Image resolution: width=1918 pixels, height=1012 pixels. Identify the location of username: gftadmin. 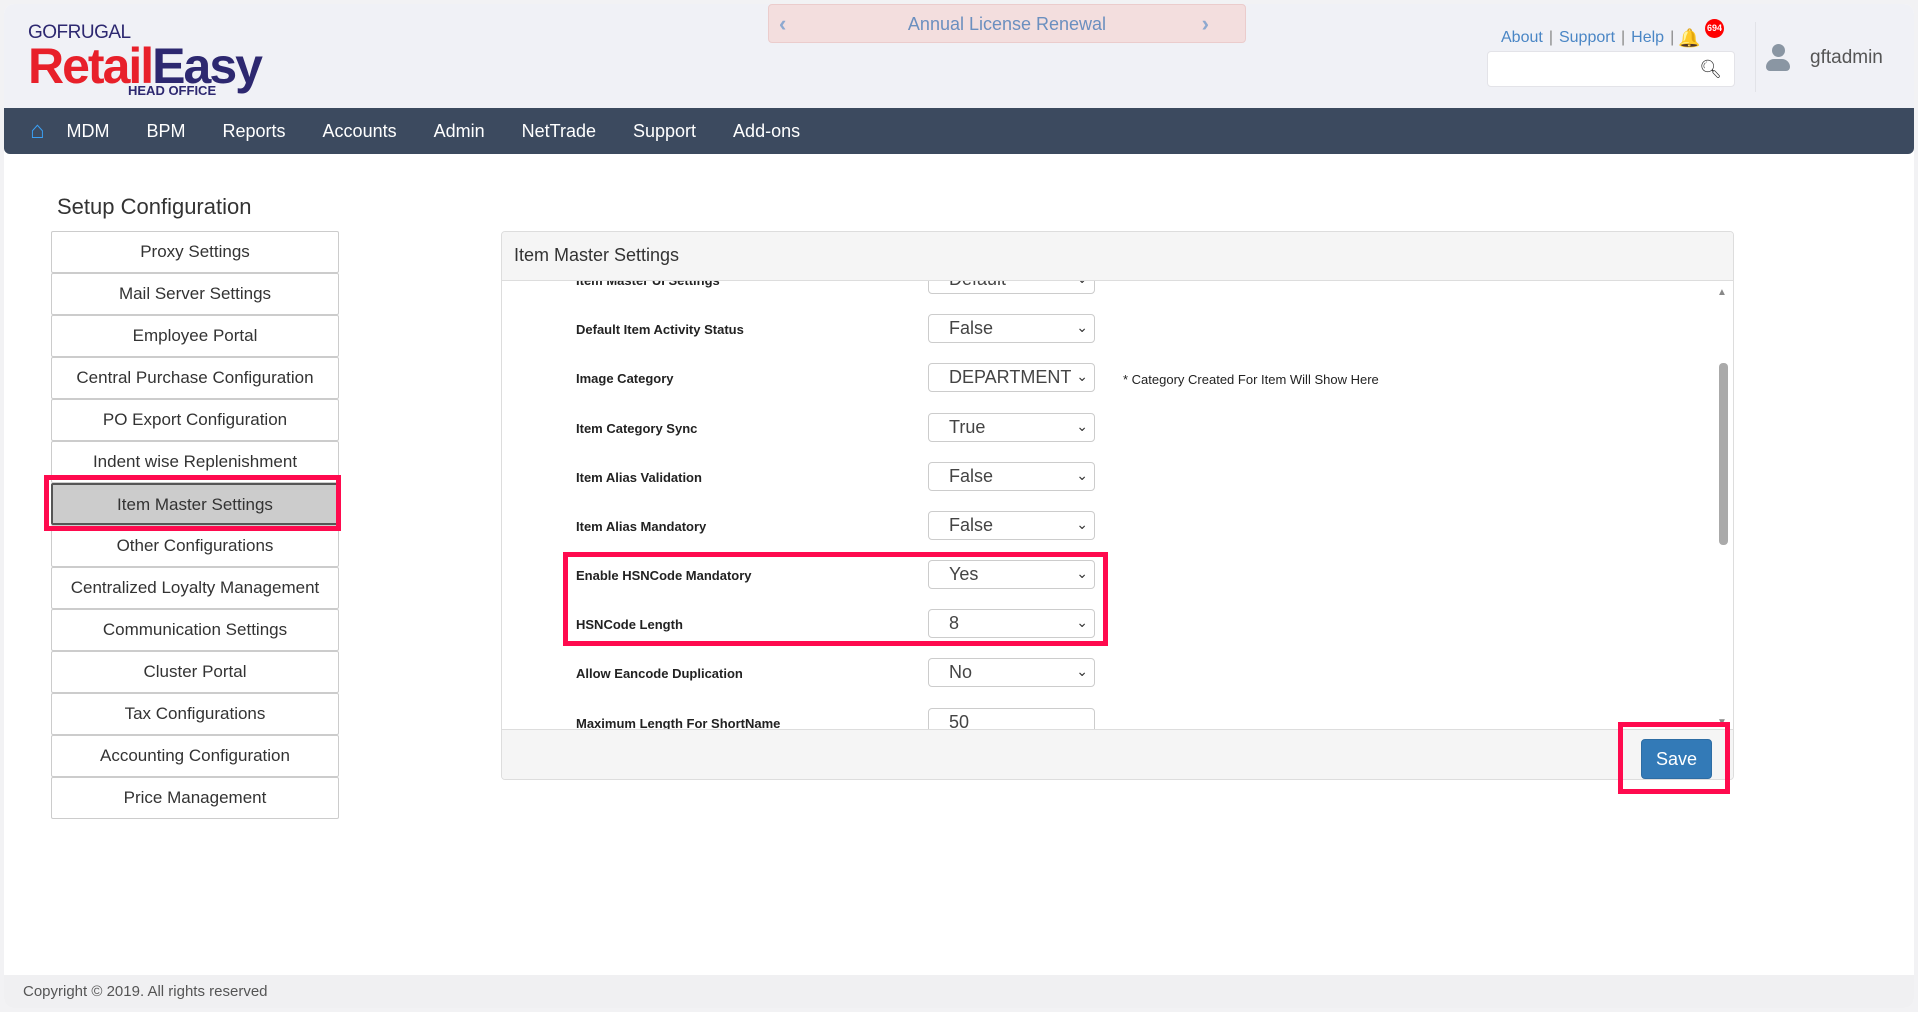
(1846, 58).